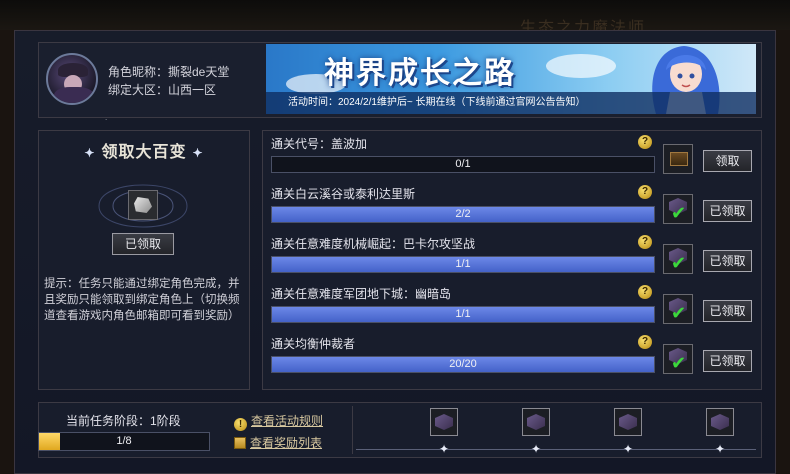 Image resolution: width=790 pixels, height=474 pixels. I want to click on banner-event-time: 活动时间：2024/2/1维护后~ 长期在线（下线前通过官网公告告知）, so click(511, 103).